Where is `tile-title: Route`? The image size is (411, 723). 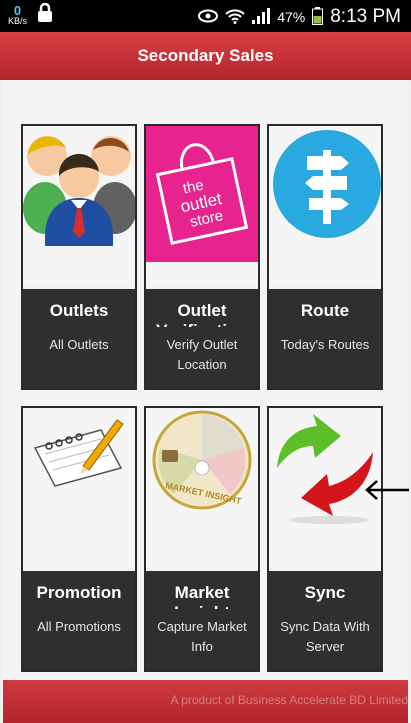 tile-title: Route is located at coordinates (325, 310).